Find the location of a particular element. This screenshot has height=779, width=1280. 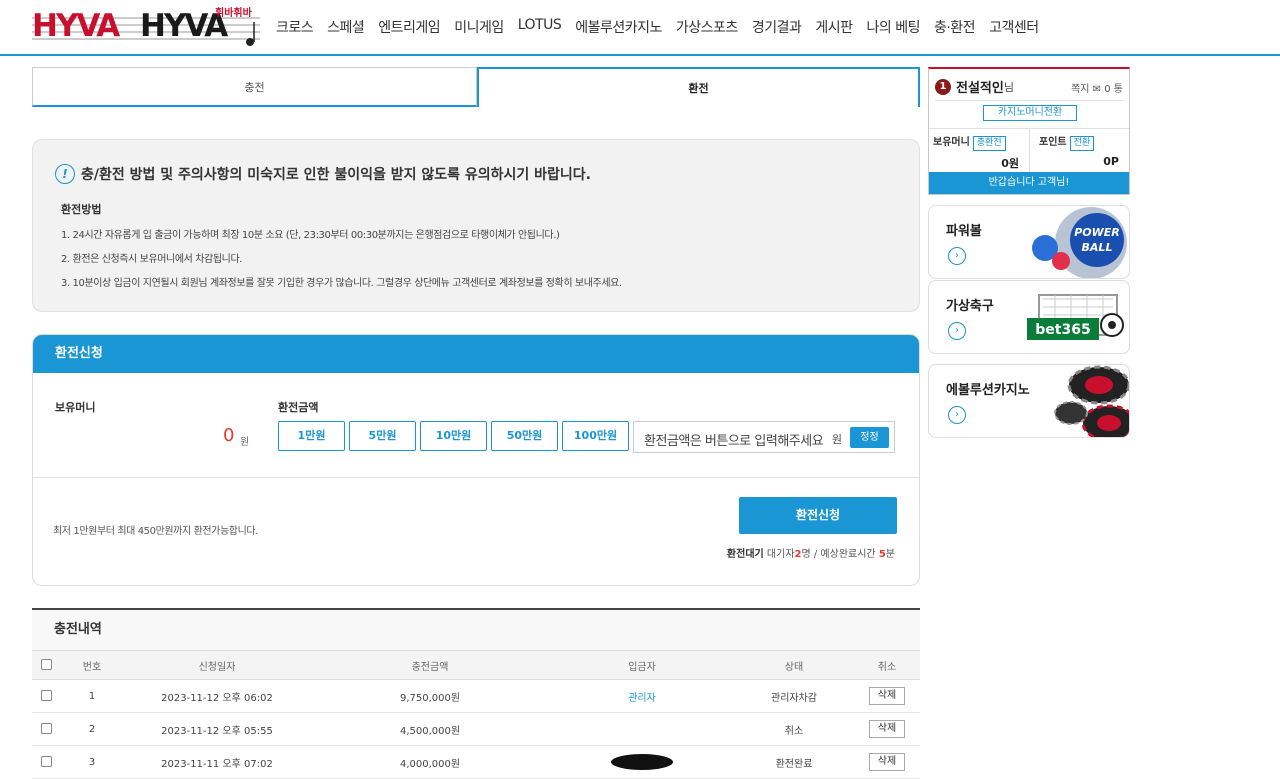

bet365-soccer-icon: bet365 is located at coordinates (1075, 317).